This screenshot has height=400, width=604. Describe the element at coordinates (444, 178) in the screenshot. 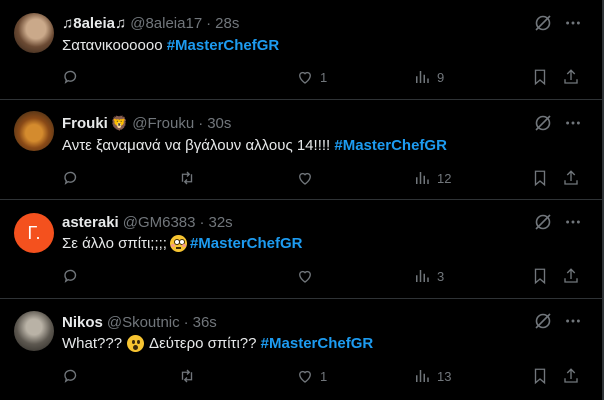

I see `view-count: 12` at that location.